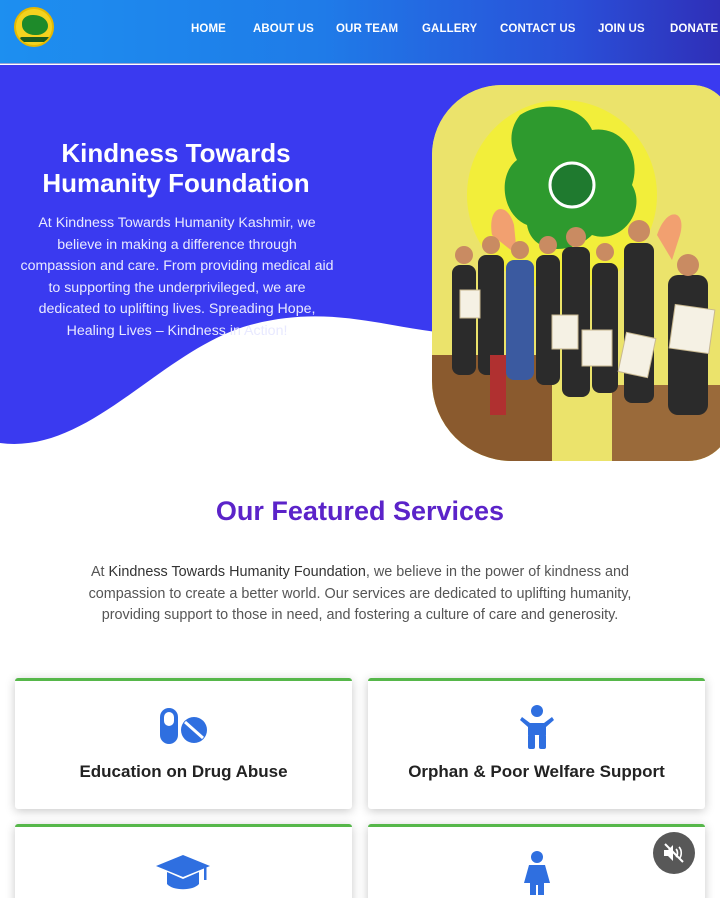 This screenshot has width=720, height=898. I want to click on pills-icon, so click(184, 728).